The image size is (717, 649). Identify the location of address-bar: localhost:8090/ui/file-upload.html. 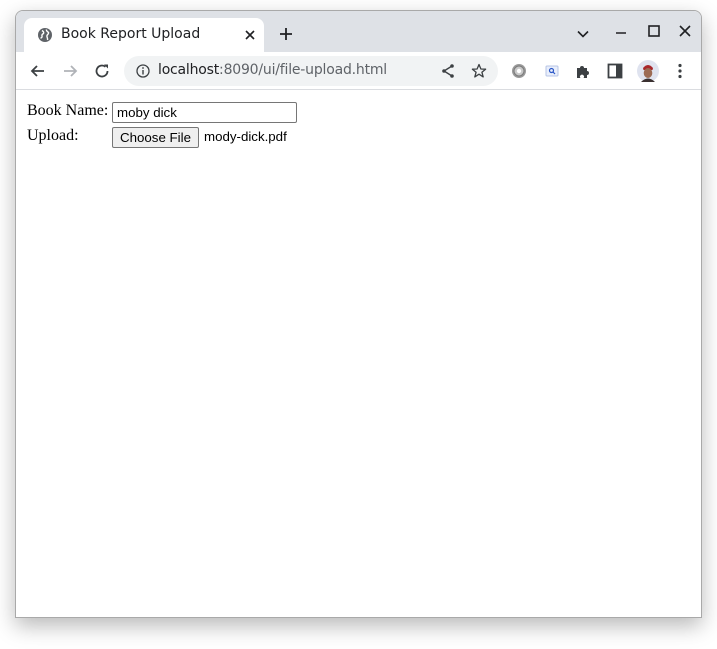
(311, 71).